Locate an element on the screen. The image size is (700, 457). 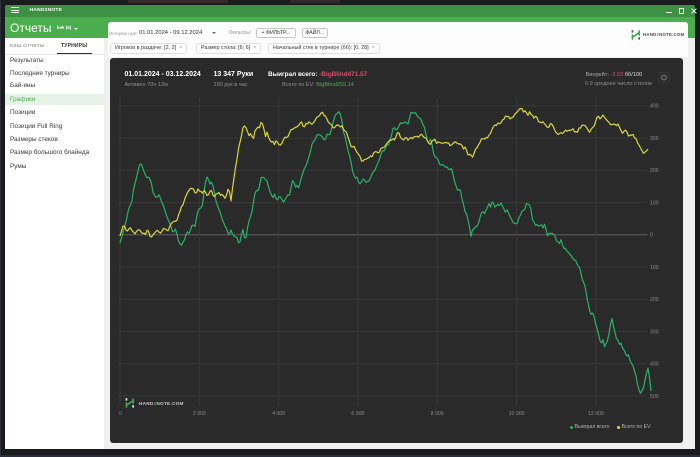
svg-text: 12 000 is located at coordinates (596, 414).